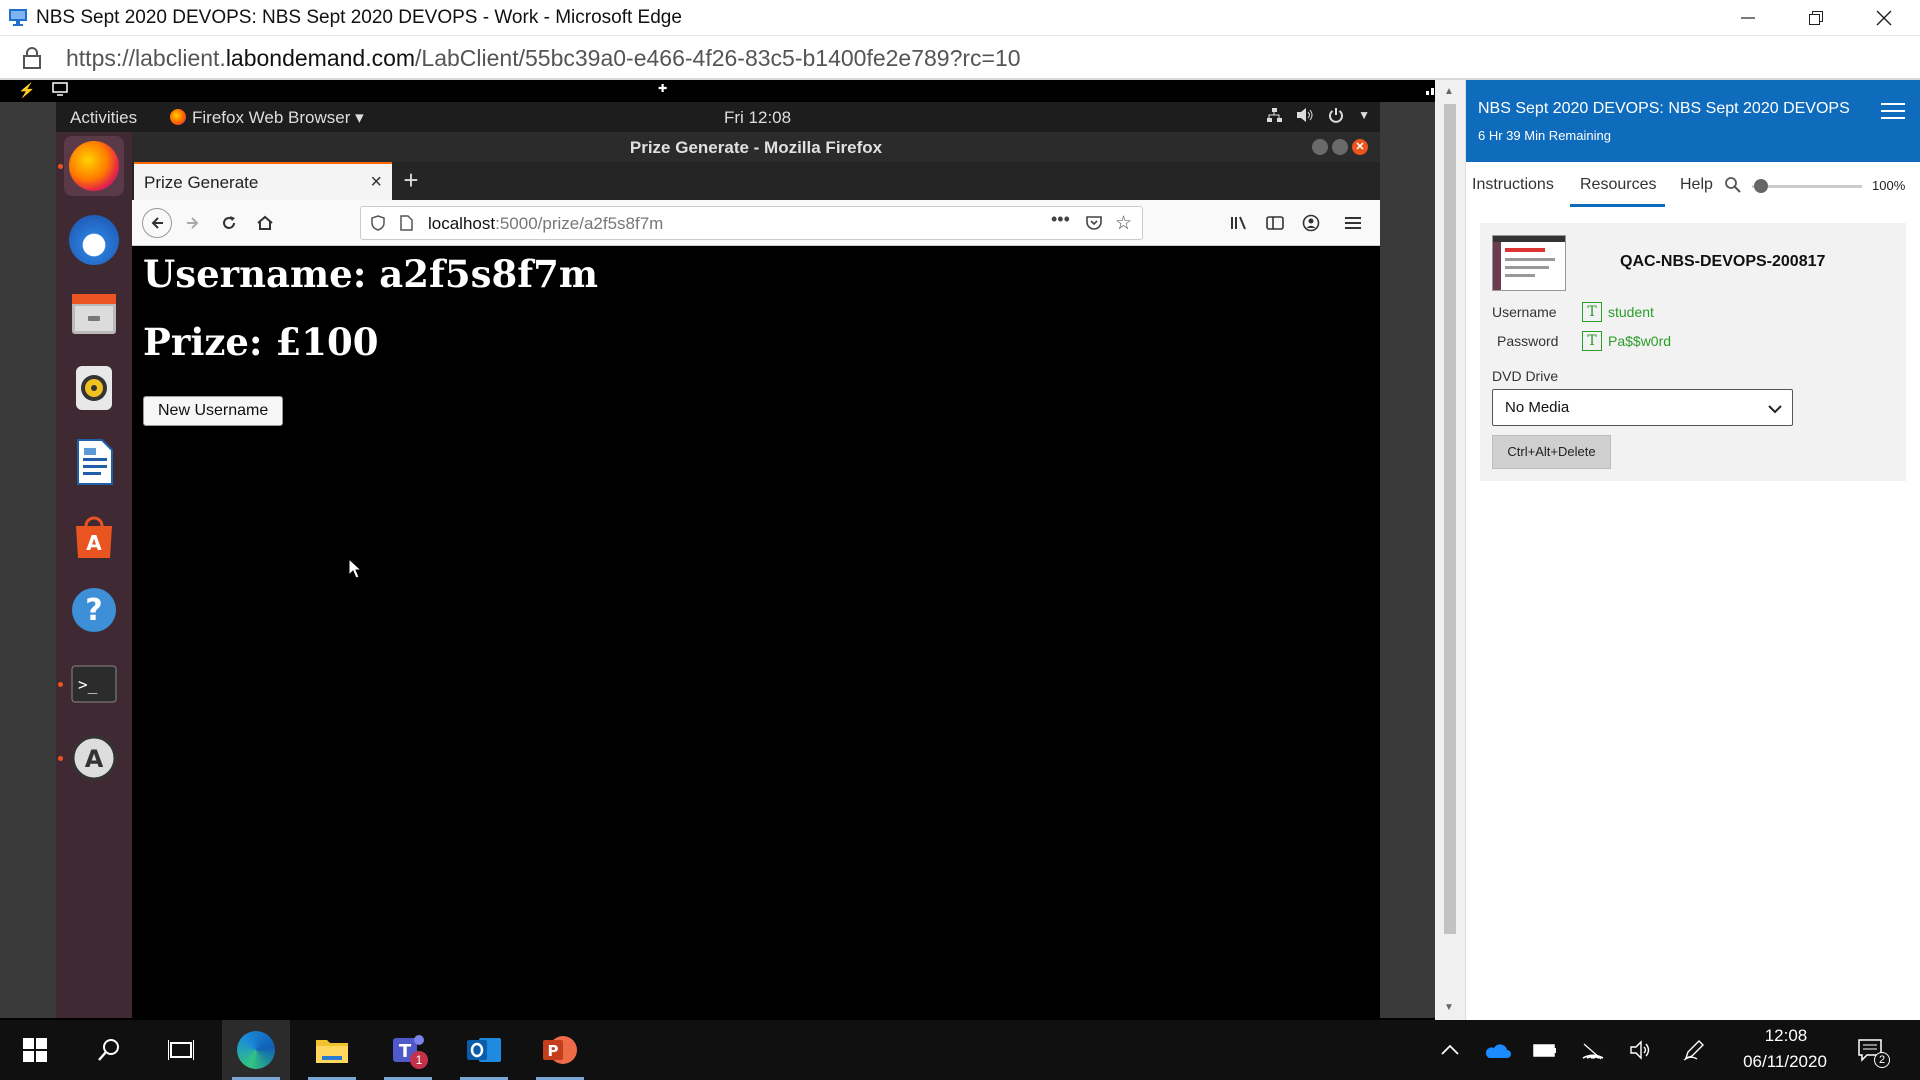 The height and width of the screenshot is (1080, 1920). I want to click on tab-close-icon: ×, so click(376, 182).